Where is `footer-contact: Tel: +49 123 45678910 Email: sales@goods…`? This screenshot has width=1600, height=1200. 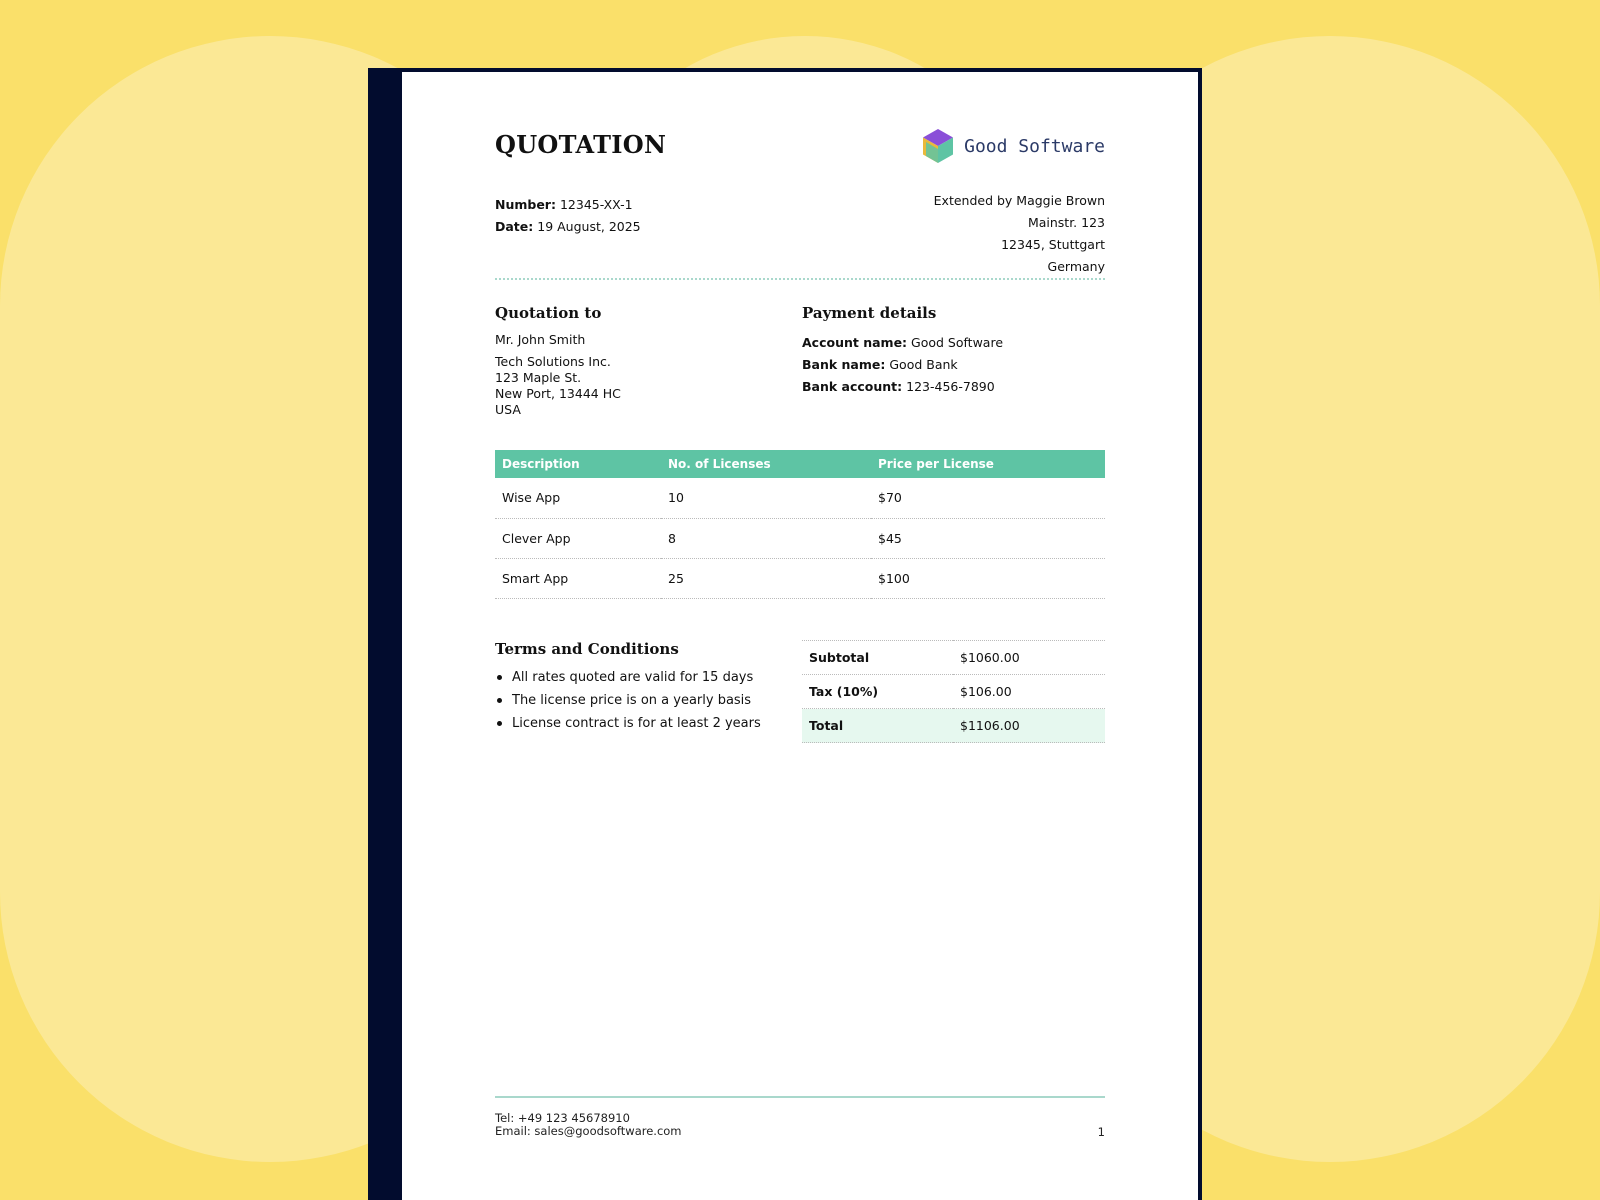
footer-contact: Tel: +49 123 45678910 Email: sales@goods… is located at coordinates (588, 1125).